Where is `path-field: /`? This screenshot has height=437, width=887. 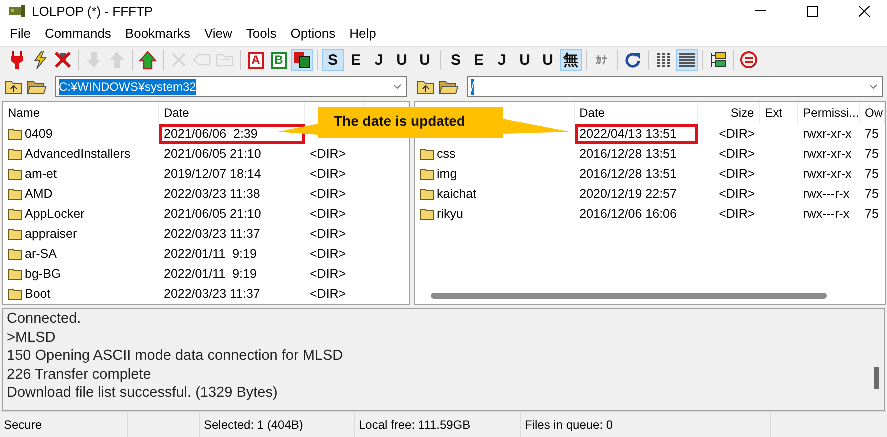 path-field: / is located at coordinates (675, 87).